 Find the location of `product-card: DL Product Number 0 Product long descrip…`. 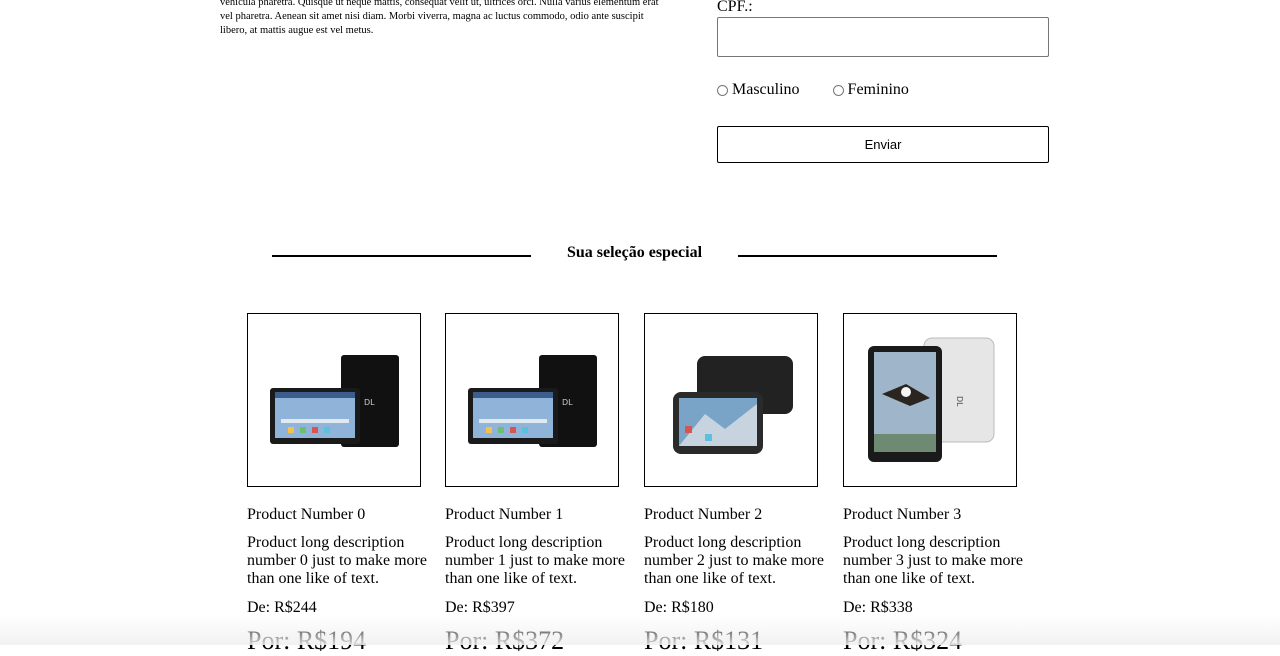

product-card: DL Product Number 0 Product long descrip… is located at coordinates (337, 484).